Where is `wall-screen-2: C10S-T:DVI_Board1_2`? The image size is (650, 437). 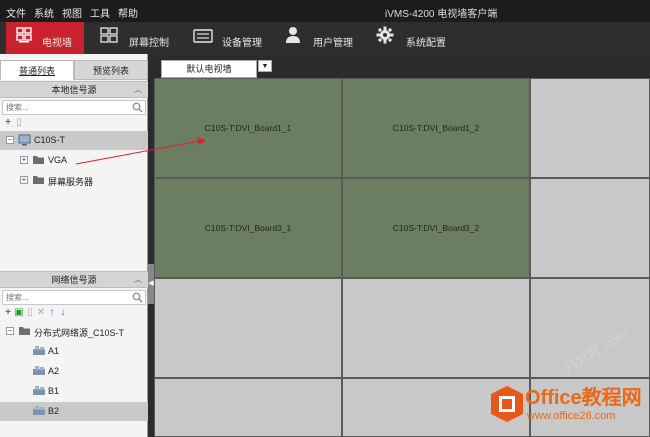
wall-screen-2: C10S-T:DVI_Board1_2 is located at coordinates (436, 128).